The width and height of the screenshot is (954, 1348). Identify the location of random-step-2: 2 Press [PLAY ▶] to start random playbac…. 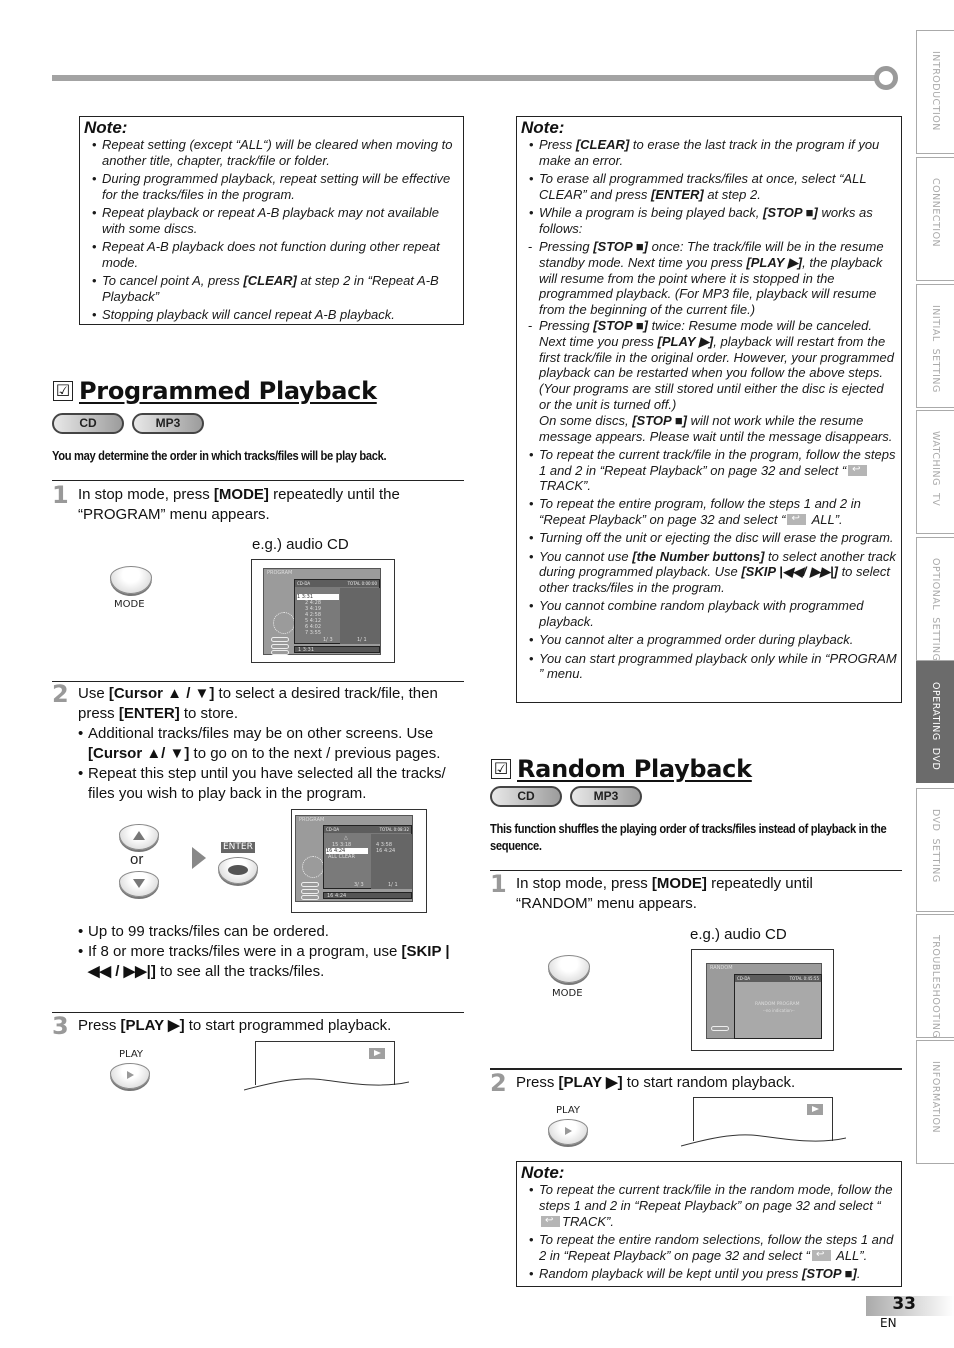
(696, 1083).